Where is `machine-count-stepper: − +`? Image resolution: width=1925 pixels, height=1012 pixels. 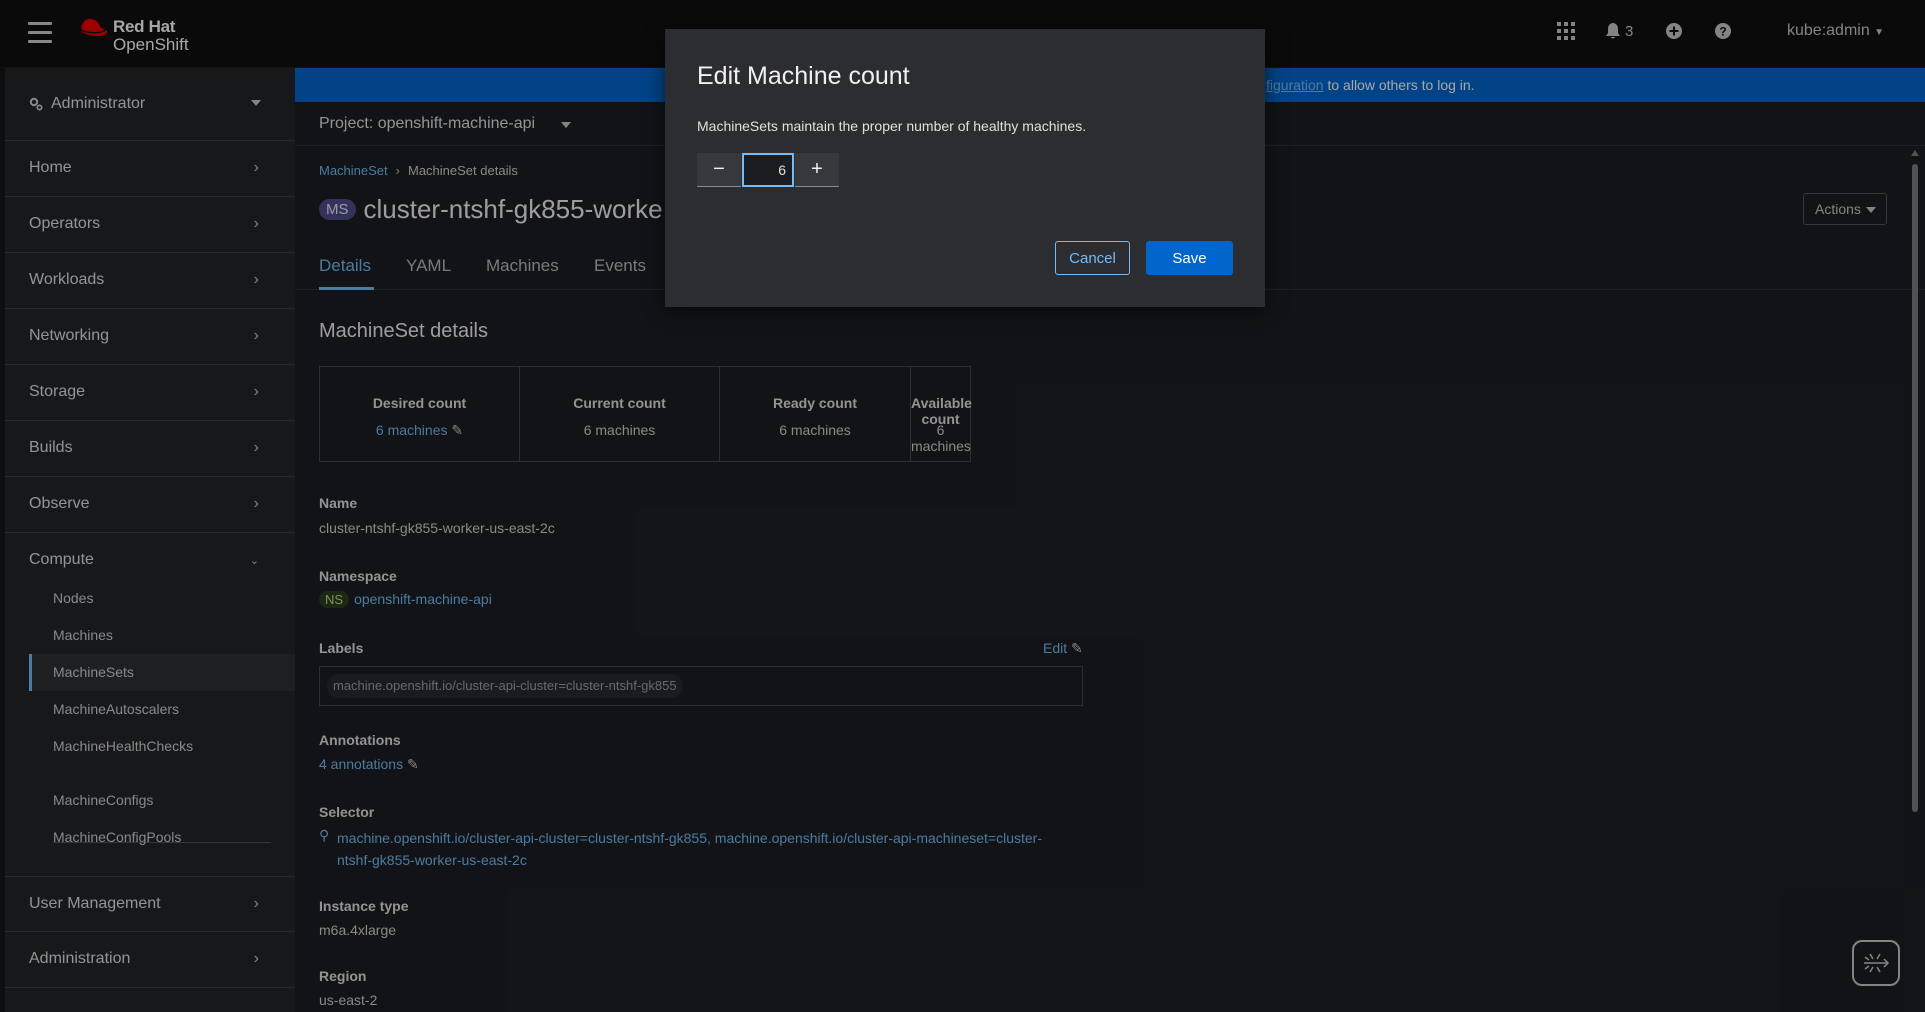 machine-count-stepper: − + is located at coordinates (768, 170).